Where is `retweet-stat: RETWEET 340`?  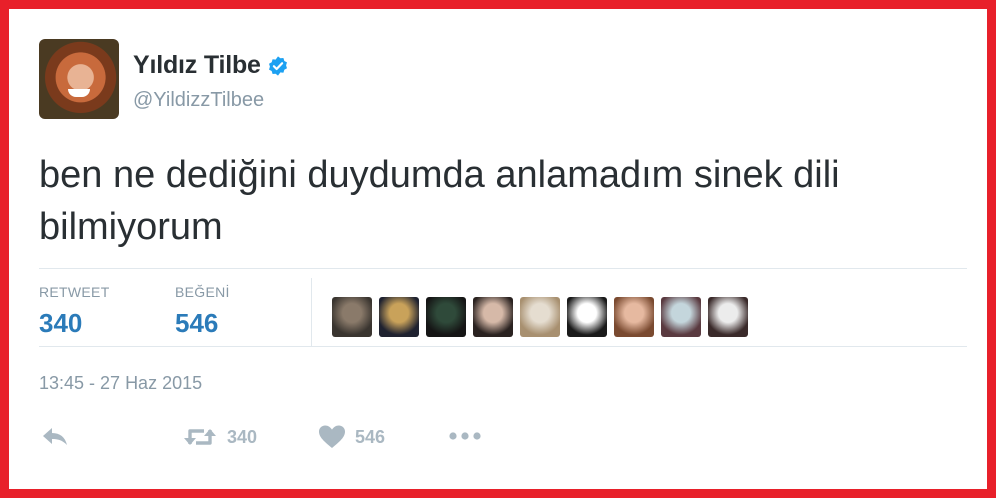 retweet-stat: RETWEET 340 is located at coordinates (74, 311).